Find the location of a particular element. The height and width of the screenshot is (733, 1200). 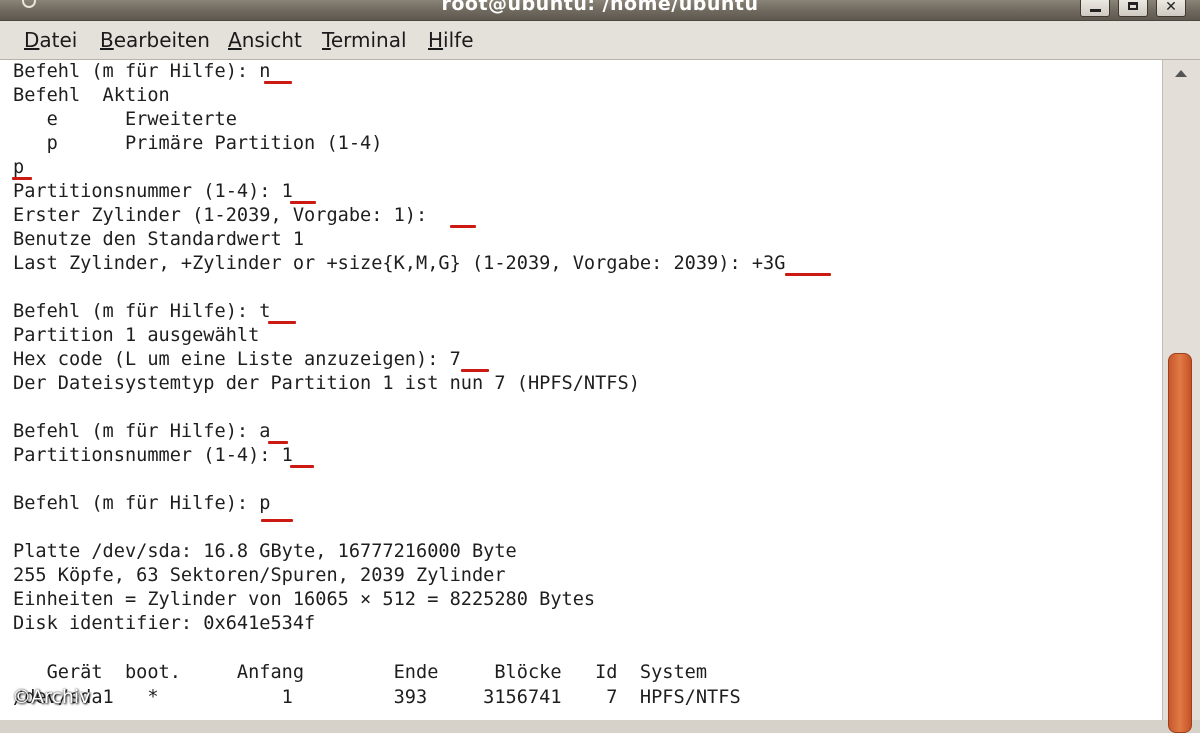

watermark: ©Archiv is located at coordinates (51, 697).